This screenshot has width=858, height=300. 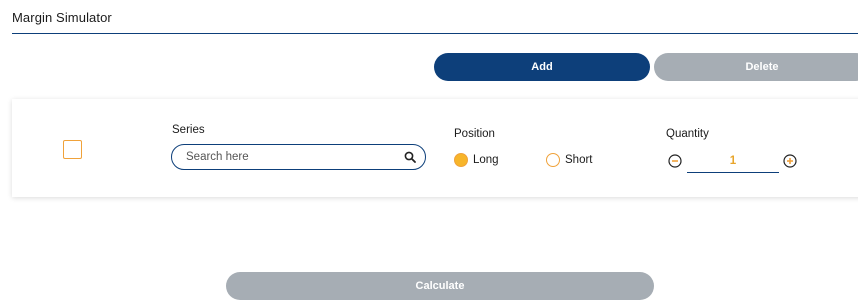 What do you see at coordinates (62, 17) in the screenshot?
I see `page-title: Margin Simulator` at bounding box center [62, 17].